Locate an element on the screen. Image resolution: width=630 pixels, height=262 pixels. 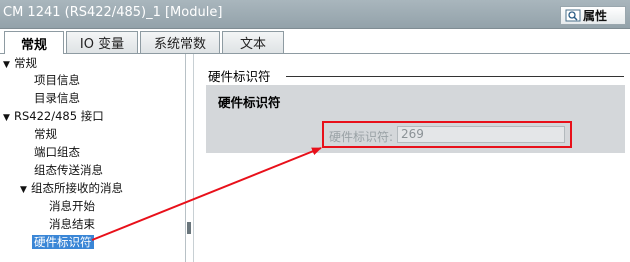
tree-item-catalog-info: 目录信息 is located at coordinates (57, 98).